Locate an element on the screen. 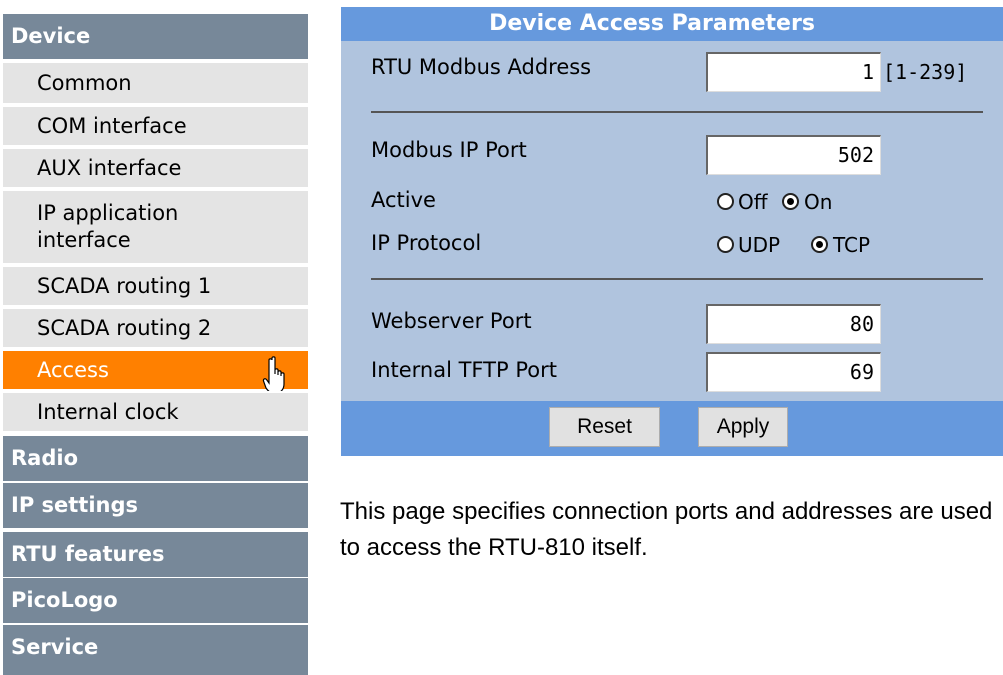 This screenshot has width=1003, height=675. sidebar-item-internal-clock: Internal clock is located at coordinates (155, 411).